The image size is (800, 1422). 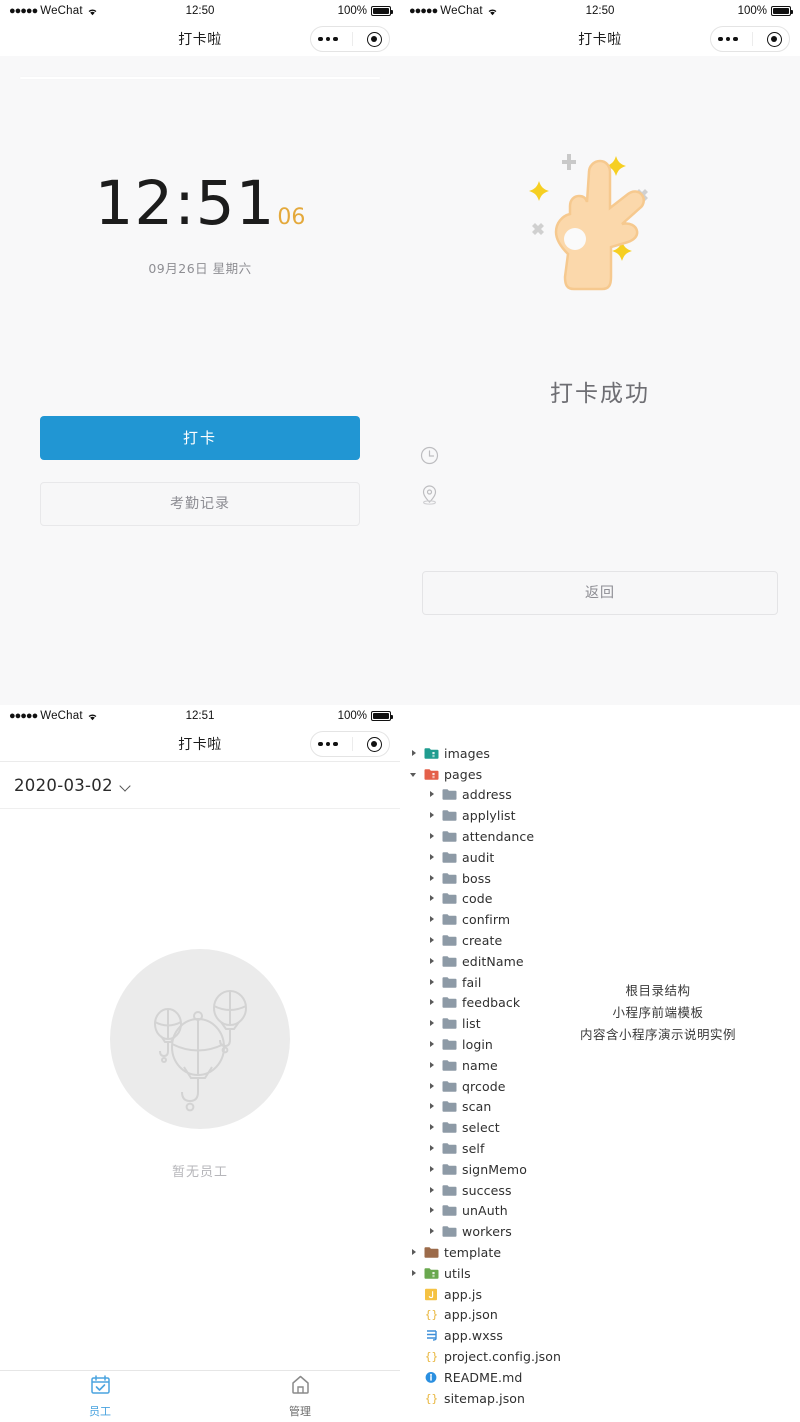 I want to click on tab-manage: 管理, so click(x=300, y=1396).